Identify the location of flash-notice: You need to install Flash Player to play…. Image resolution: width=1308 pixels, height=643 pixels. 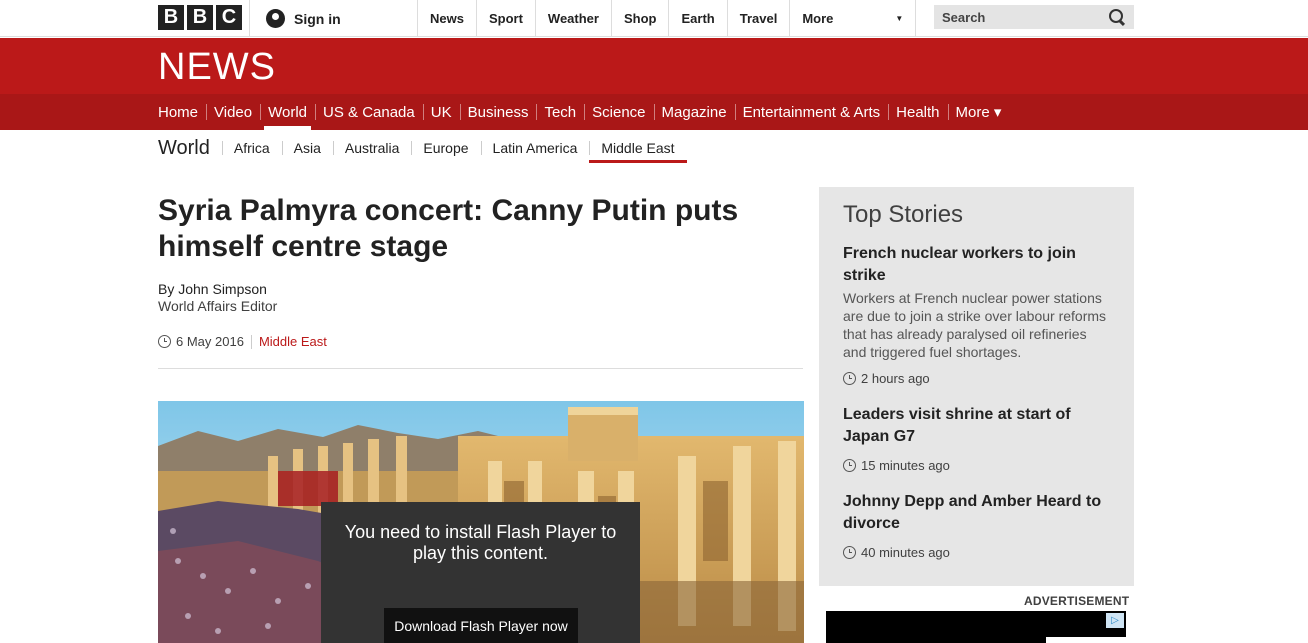
(480, 572).